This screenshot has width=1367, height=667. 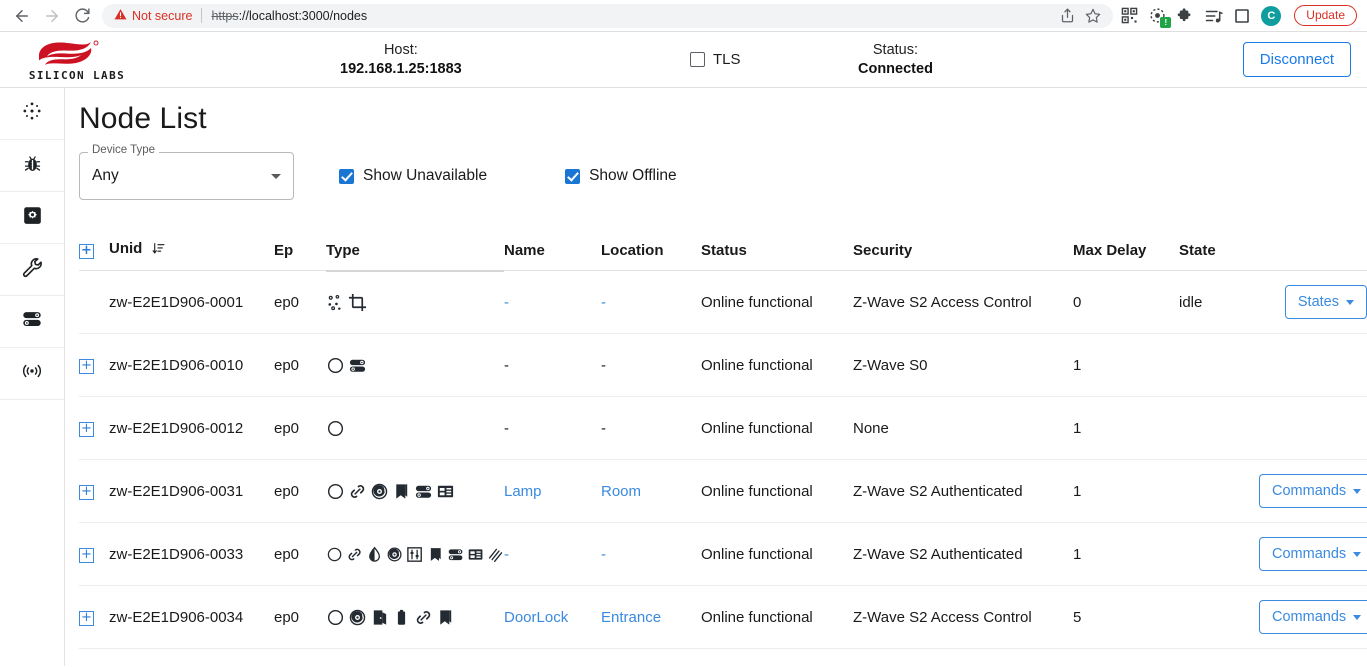 I want to click on show-unavailable-label: Show Unavailable, so click(x=425, y=175).